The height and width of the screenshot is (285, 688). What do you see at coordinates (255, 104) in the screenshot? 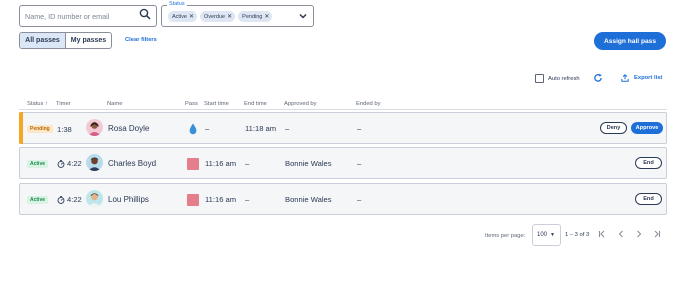
I see `column-header-end-time: End time` at bounding box center [255, 104].